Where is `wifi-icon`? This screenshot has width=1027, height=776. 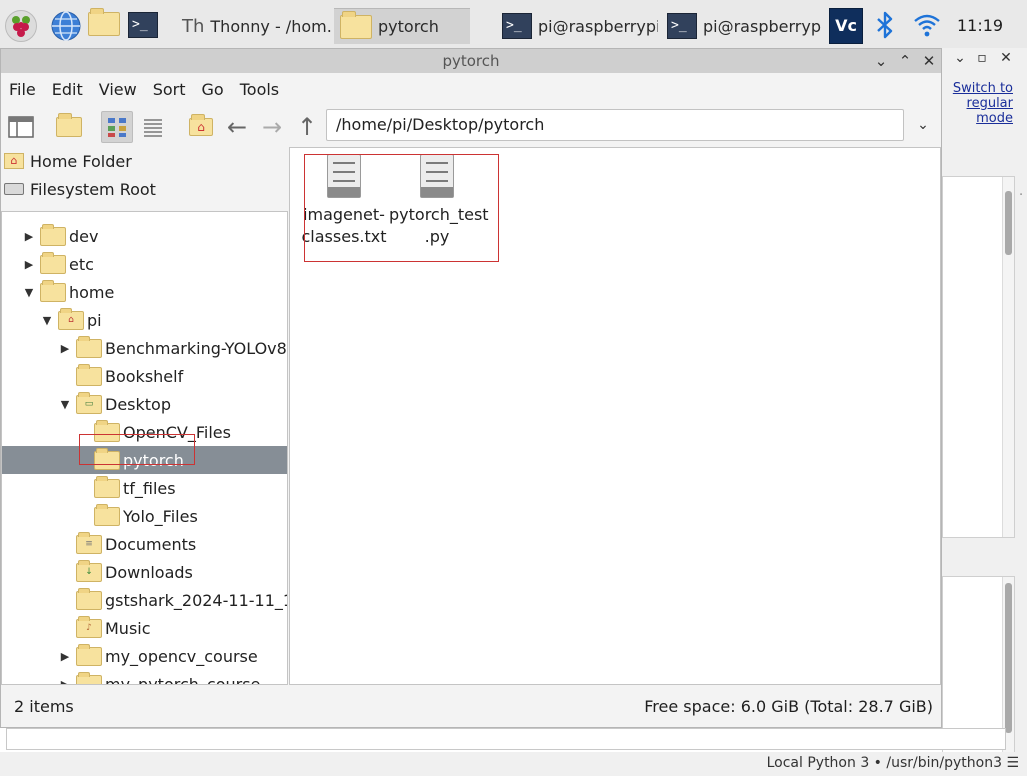 wifi-icon is located at coordinates (927, 27).